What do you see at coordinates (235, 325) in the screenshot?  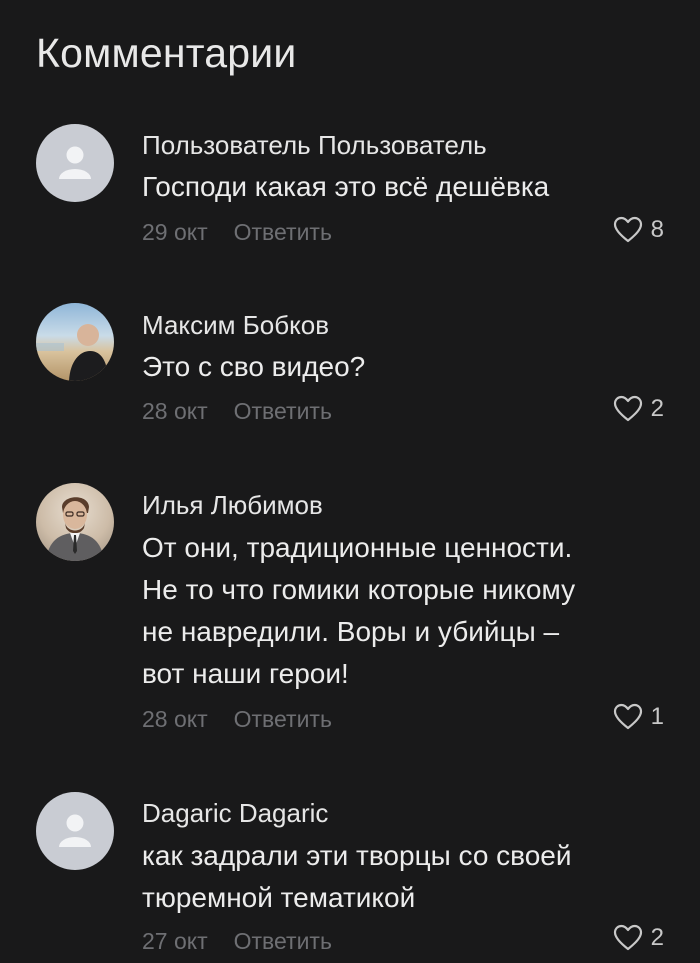 I see `comment-author: Максим Бобков` at bounding box center [235, 325].